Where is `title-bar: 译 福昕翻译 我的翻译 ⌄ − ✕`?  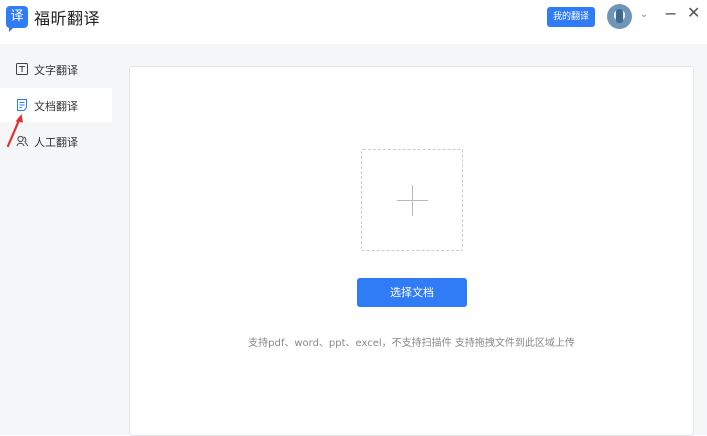
title-bar: 译 福昕翻译 我的翻译 ⌄ − ✕ is located at coordinates (353, 22).